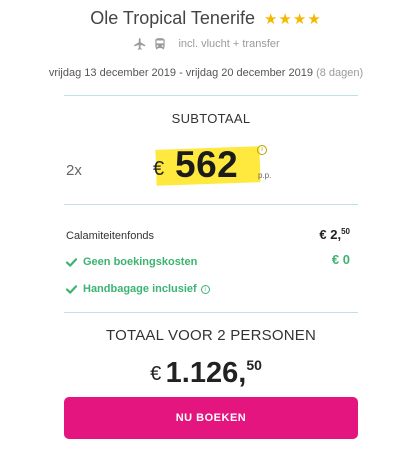 This screenshot has height=458, width=412. What do you see at coordinates (74, 170) in the screenshot?
I see `pax-count: 2x` at bounding box center [74, 170].